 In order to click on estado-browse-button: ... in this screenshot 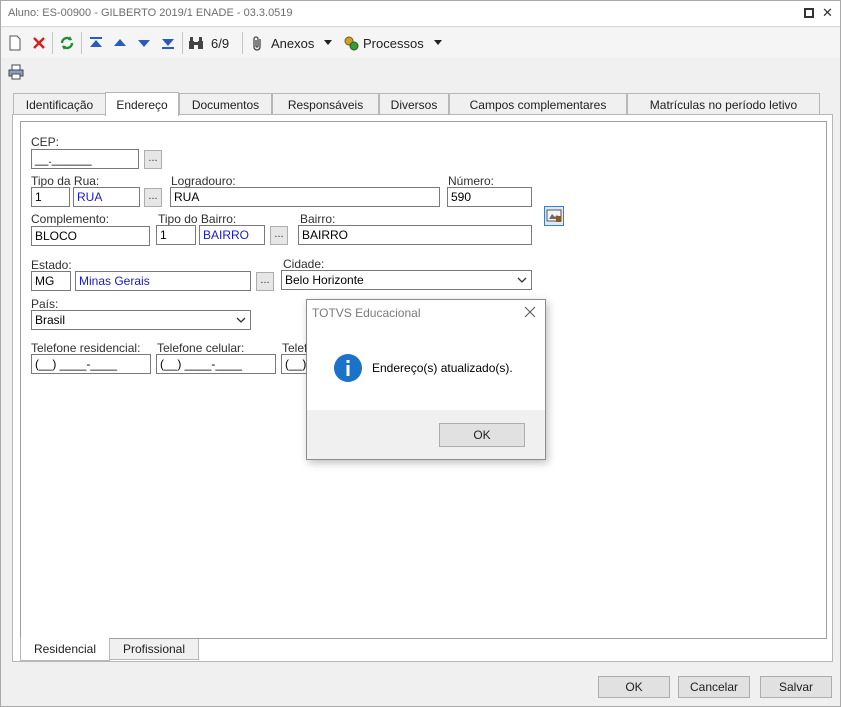, I will do `click(265, 281)`.